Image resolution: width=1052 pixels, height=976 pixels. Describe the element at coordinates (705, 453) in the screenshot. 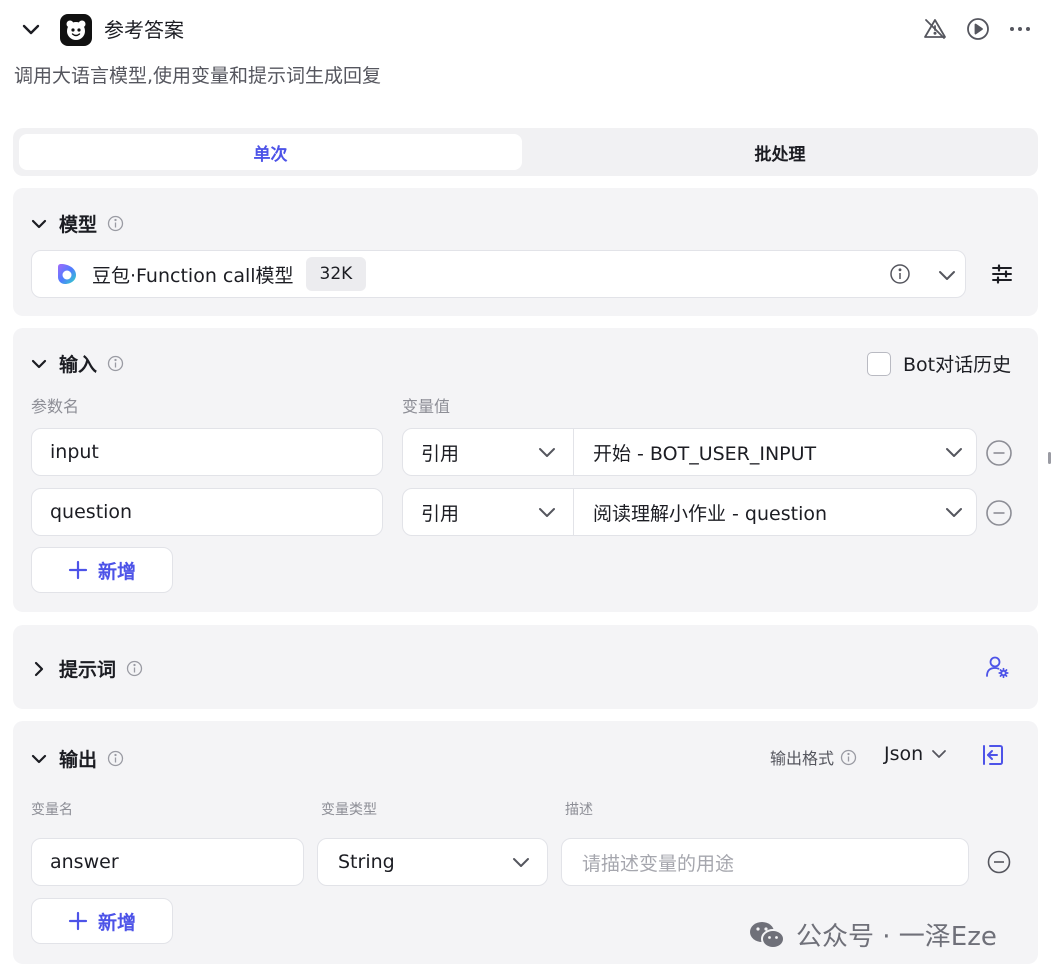

I see `ref-variable-value: 开始 - BOT_USER_INPUT` at that location.